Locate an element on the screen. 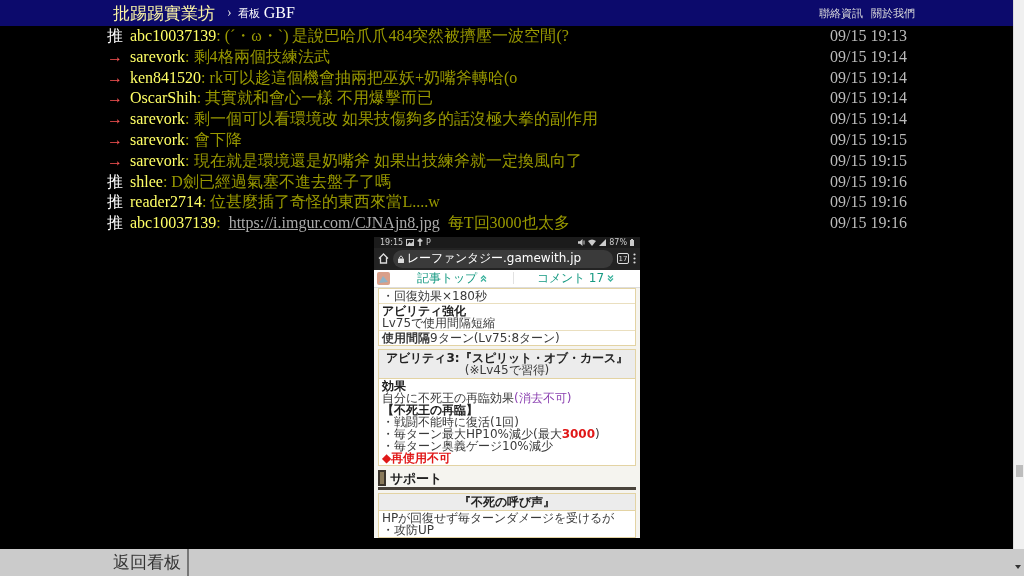 This screenshot has width=1024, height=576. site-title-link: 批踢踢實業坊 is located at coordinates (164, 13).